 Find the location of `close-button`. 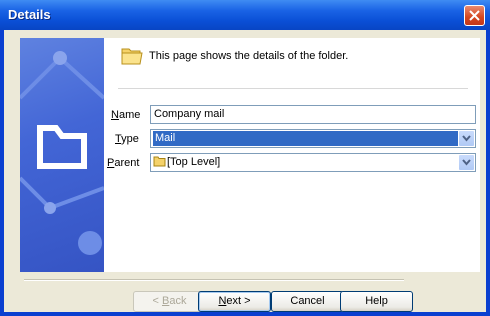

close-button is located at coordinates (474, 15).